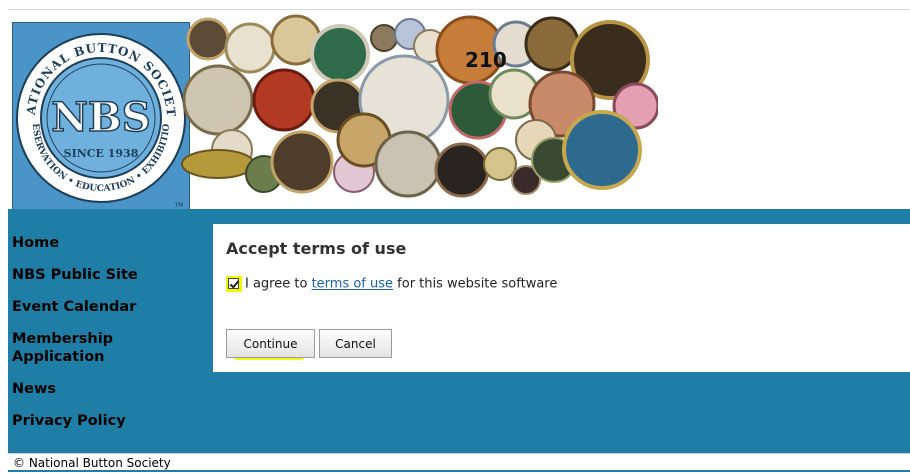  Describe the element at coordinates (110, 275) in the screenshot. I see `nav-item-nbs-public-site: NBS Public Site` at that location.